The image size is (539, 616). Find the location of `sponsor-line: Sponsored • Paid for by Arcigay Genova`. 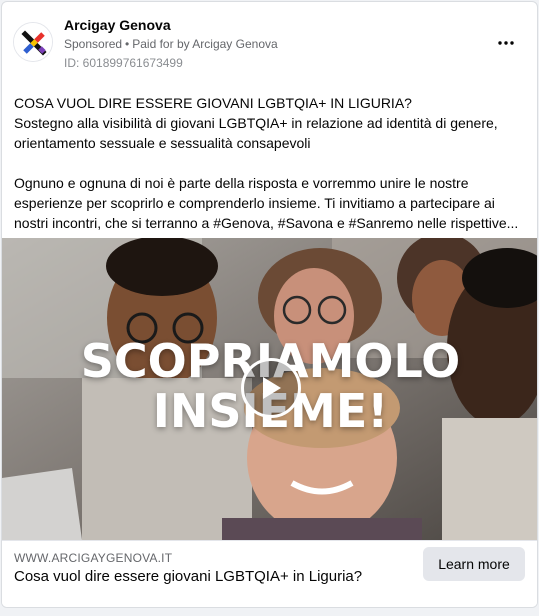

sponsor-line: Sponsored • Paid for by Arcigay Genova is located at coordinates (171, 44).